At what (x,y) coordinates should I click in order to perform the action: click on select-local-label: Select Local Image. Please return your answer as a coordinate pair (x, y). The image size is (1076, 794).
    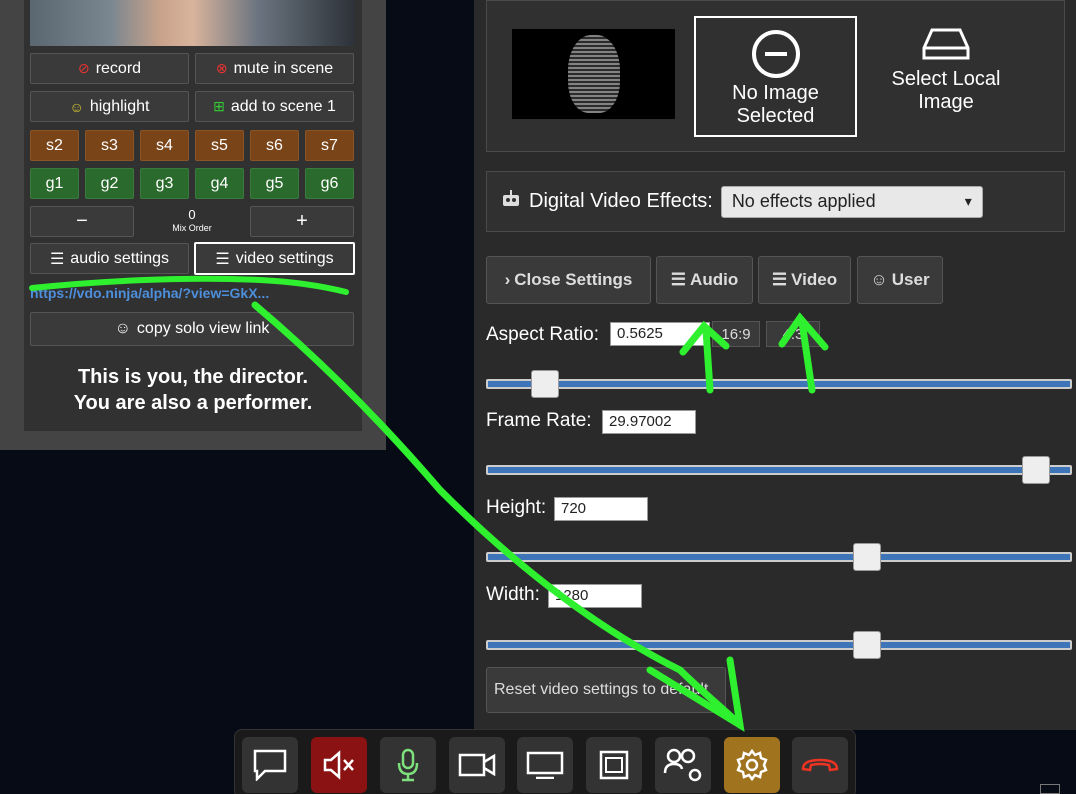
    Looking at the image, I should click on (946, 90).